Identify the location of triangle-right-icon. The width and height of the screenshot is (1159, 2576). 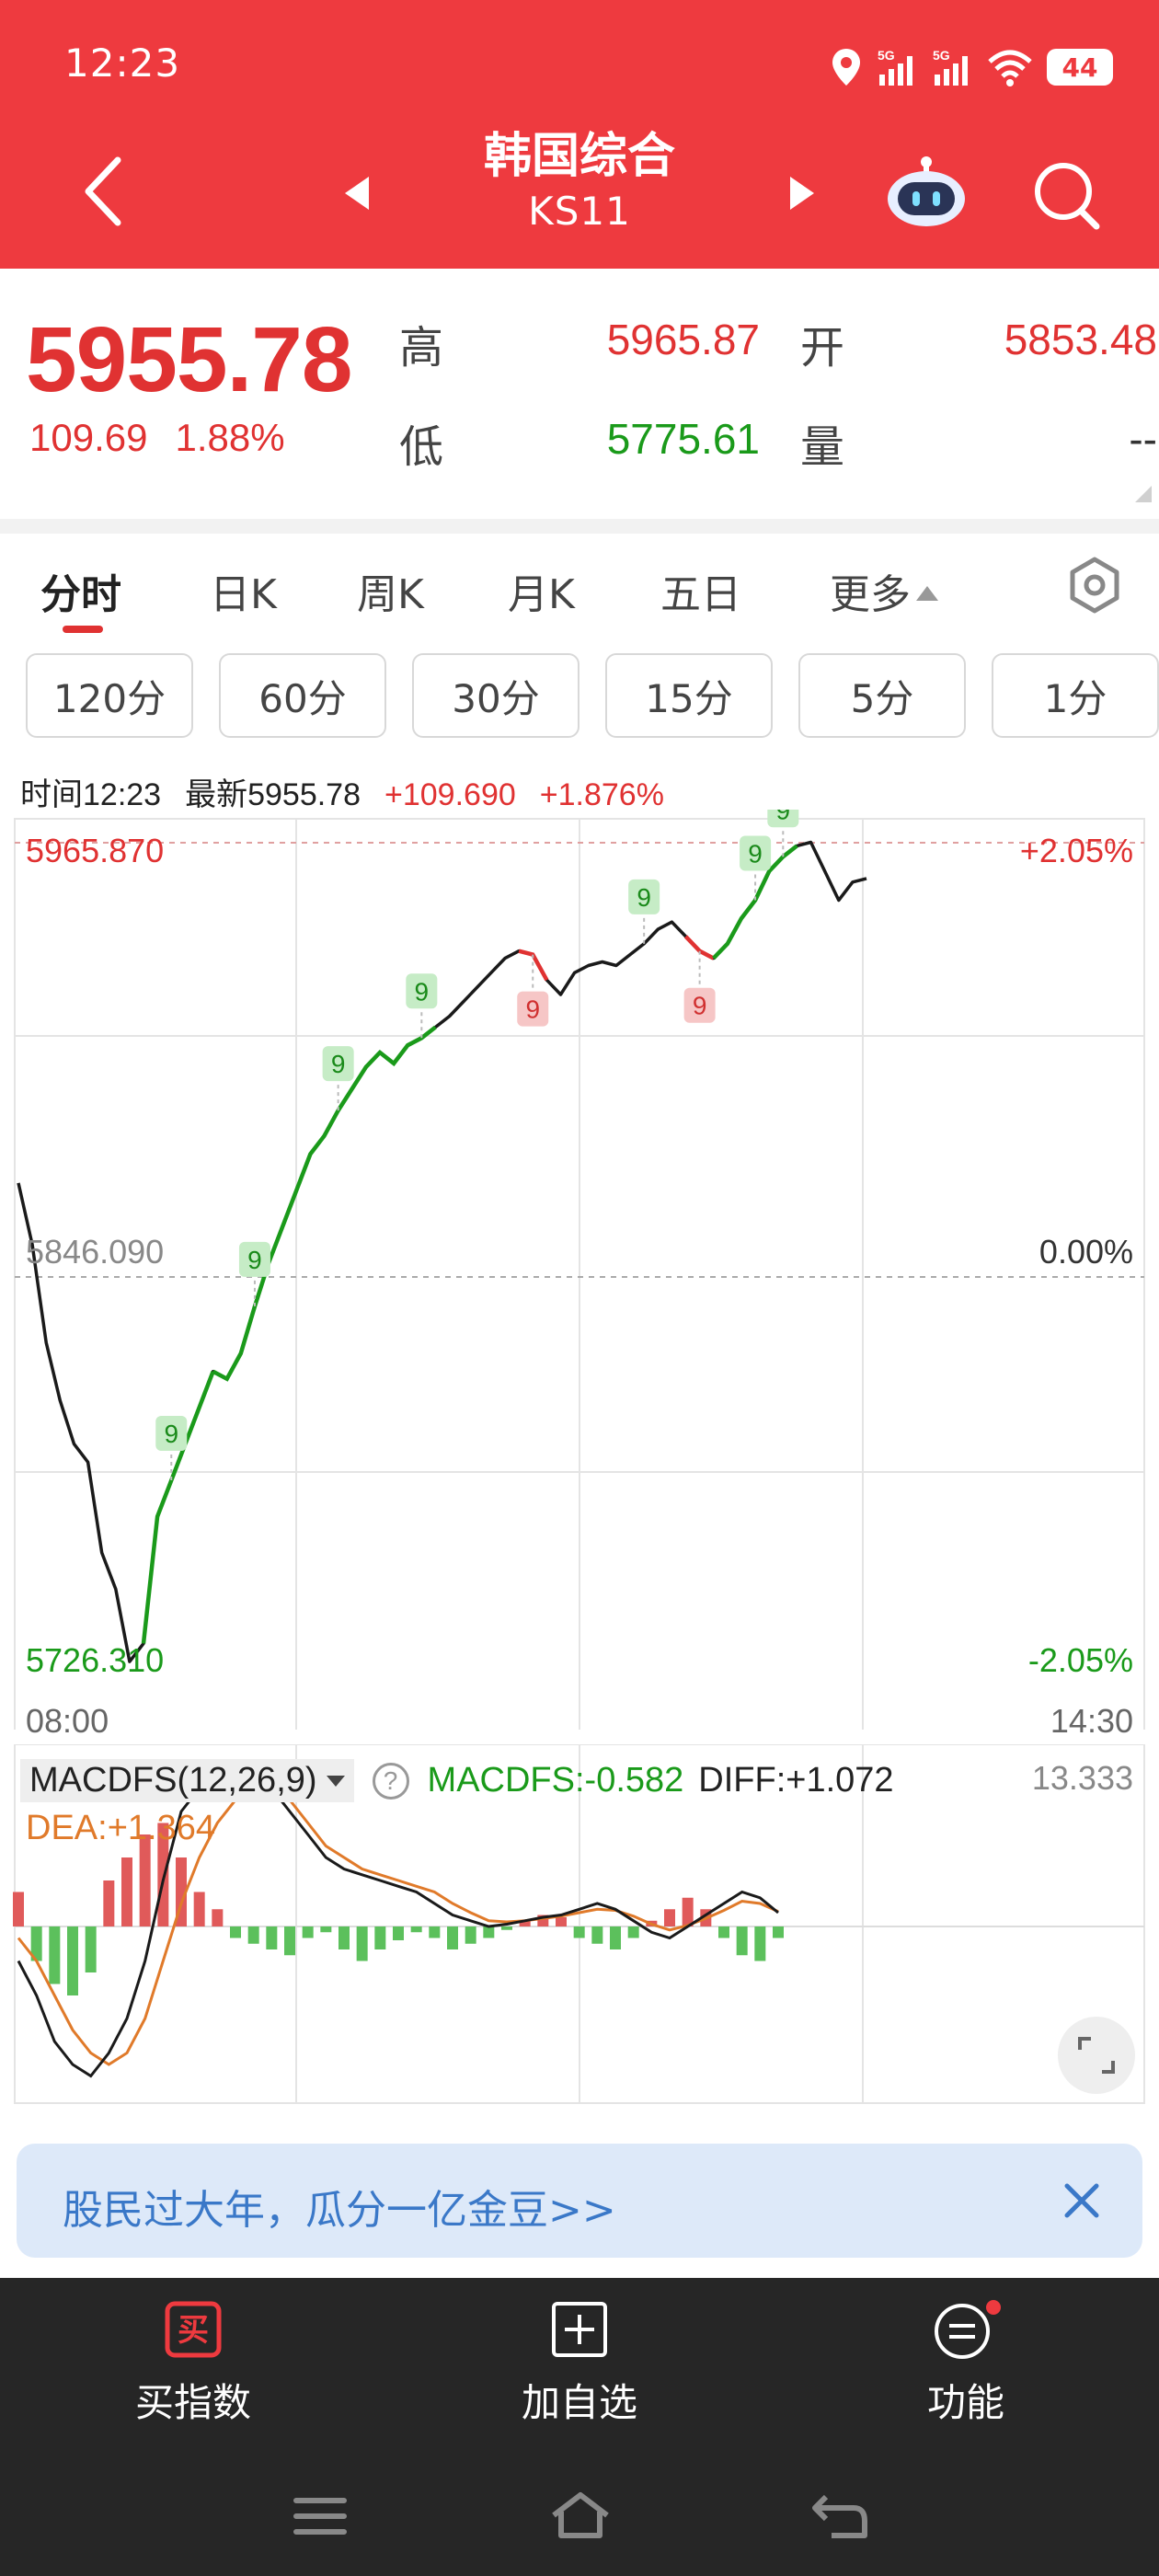
(802, 193).